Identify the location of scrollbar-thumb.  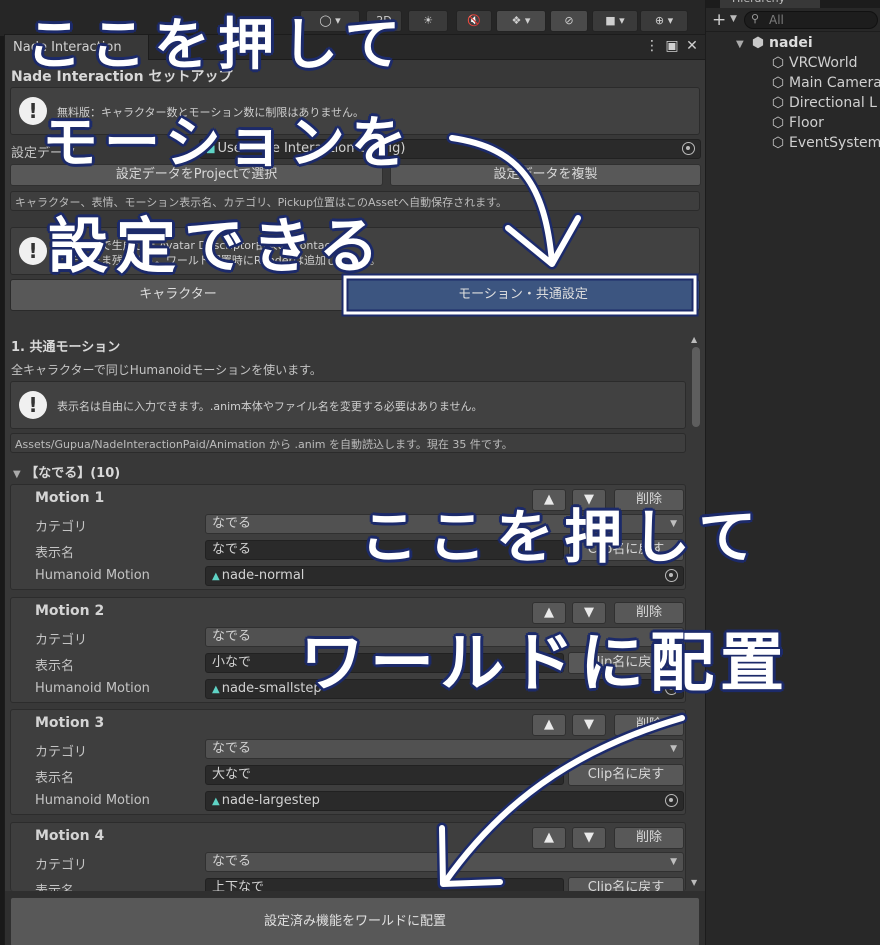
(696, 387).